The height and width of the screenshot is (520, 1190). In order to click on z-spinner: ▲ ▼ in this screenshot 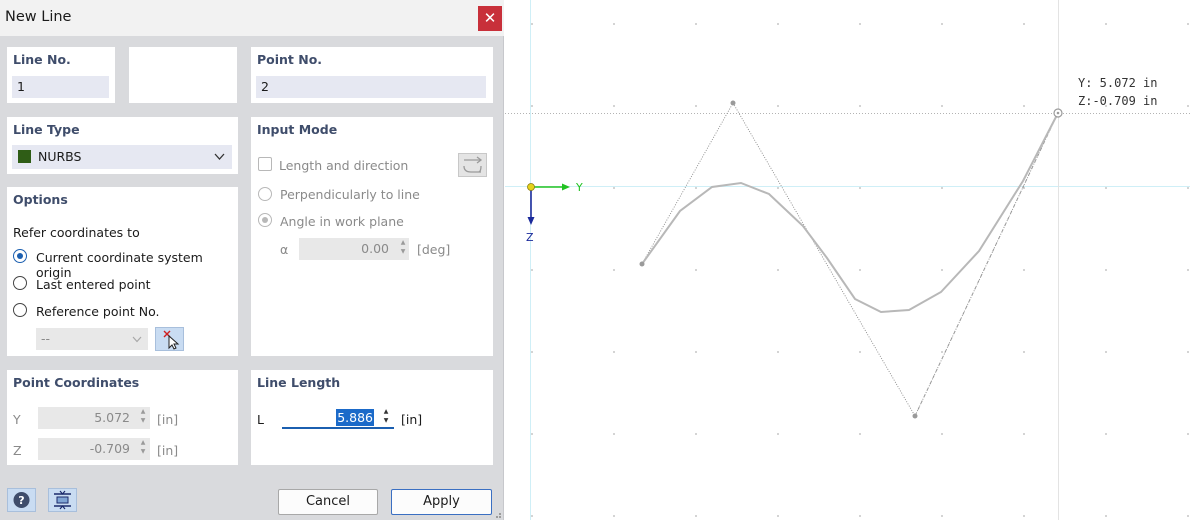, I will do `click(143, 449)`.